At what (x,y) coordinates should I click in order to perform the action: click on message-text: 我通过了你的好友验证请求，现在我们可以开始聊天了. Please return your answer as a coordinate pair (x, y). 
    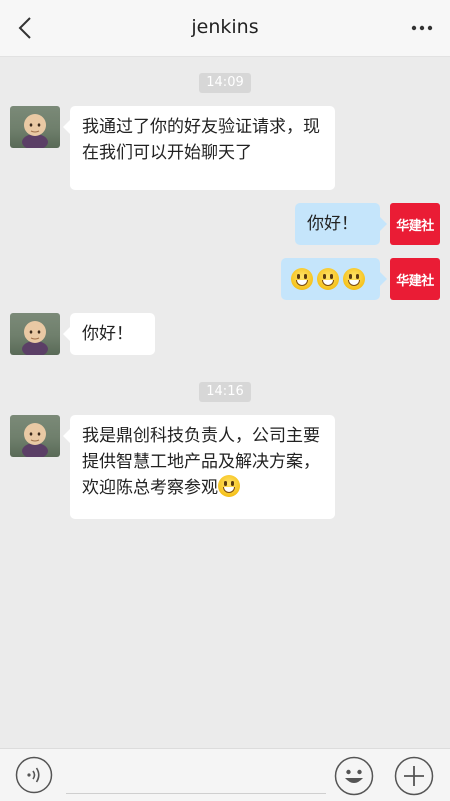
    Looking at the image, I should click on (201, 140).